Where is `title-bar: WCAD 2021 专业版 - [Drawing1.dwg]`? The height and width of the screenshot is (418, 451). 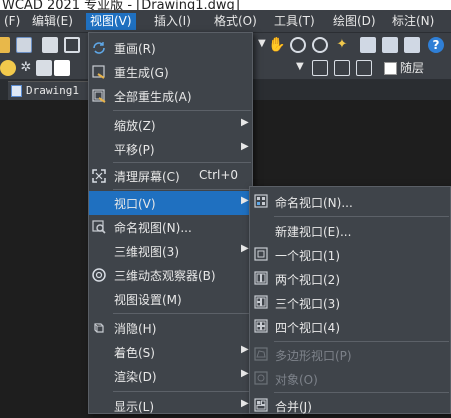 title-bar: WCAD 2021 专业版 - [Drawing1.dwg] is located at coordinates (225, 5).